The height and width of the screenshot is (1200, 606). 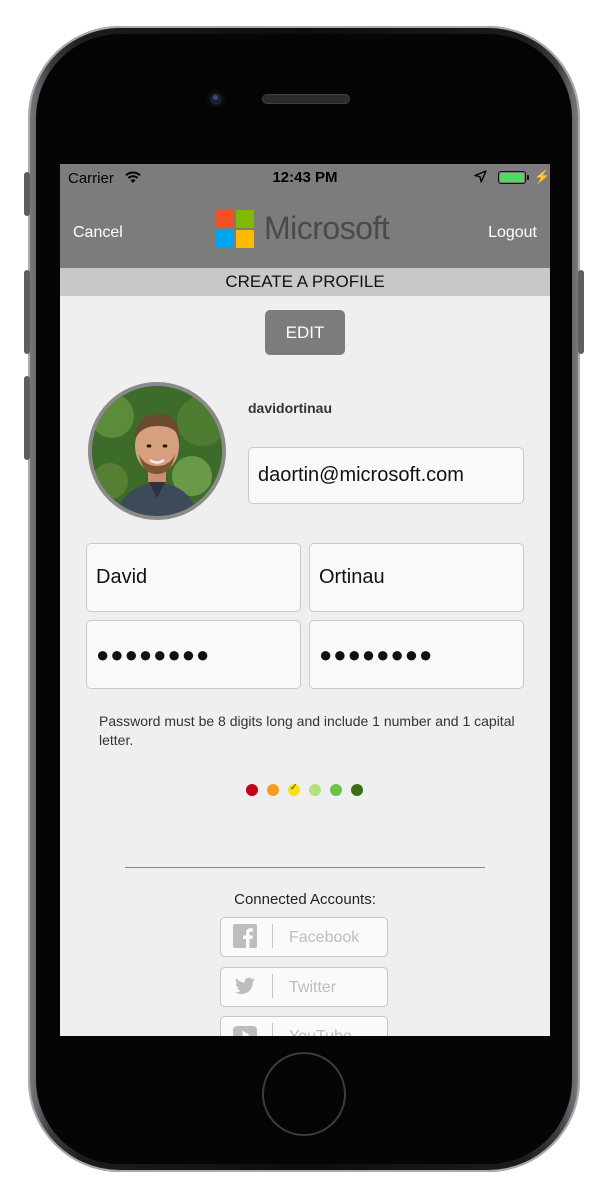 What do you see at coordinates (290, 408) in the screenshot?
I see `username-label: davidortinau` at bounding box center [290, 408].